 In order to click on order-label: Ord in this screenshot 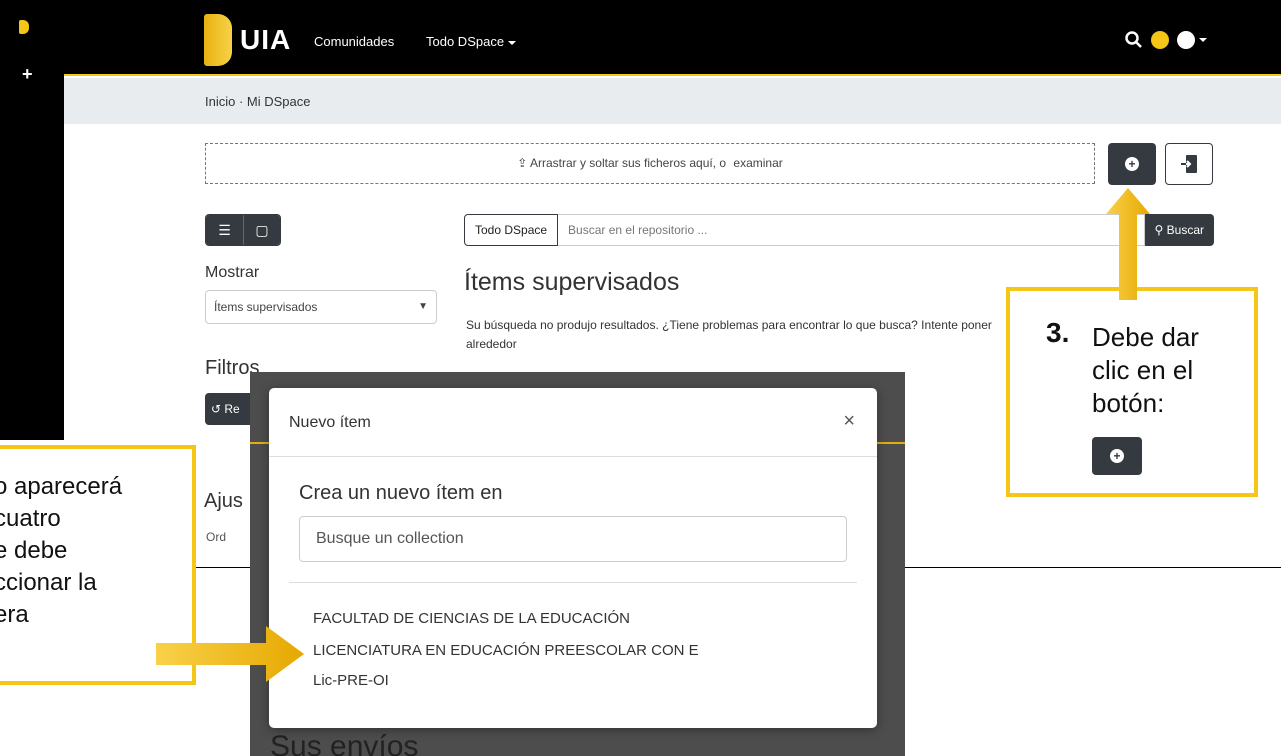, I will do `click(216, 537)`.